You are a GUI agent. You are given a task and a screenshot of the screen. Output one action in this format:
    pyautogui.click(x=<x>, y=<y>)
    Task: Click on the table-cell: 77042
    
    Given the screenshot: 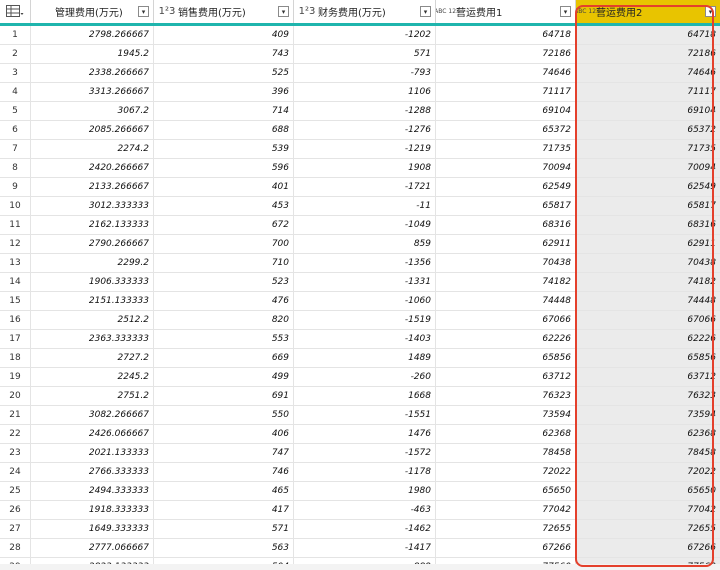 What is the action you would take?
    pyautogui.click(x=506, y=510)
    